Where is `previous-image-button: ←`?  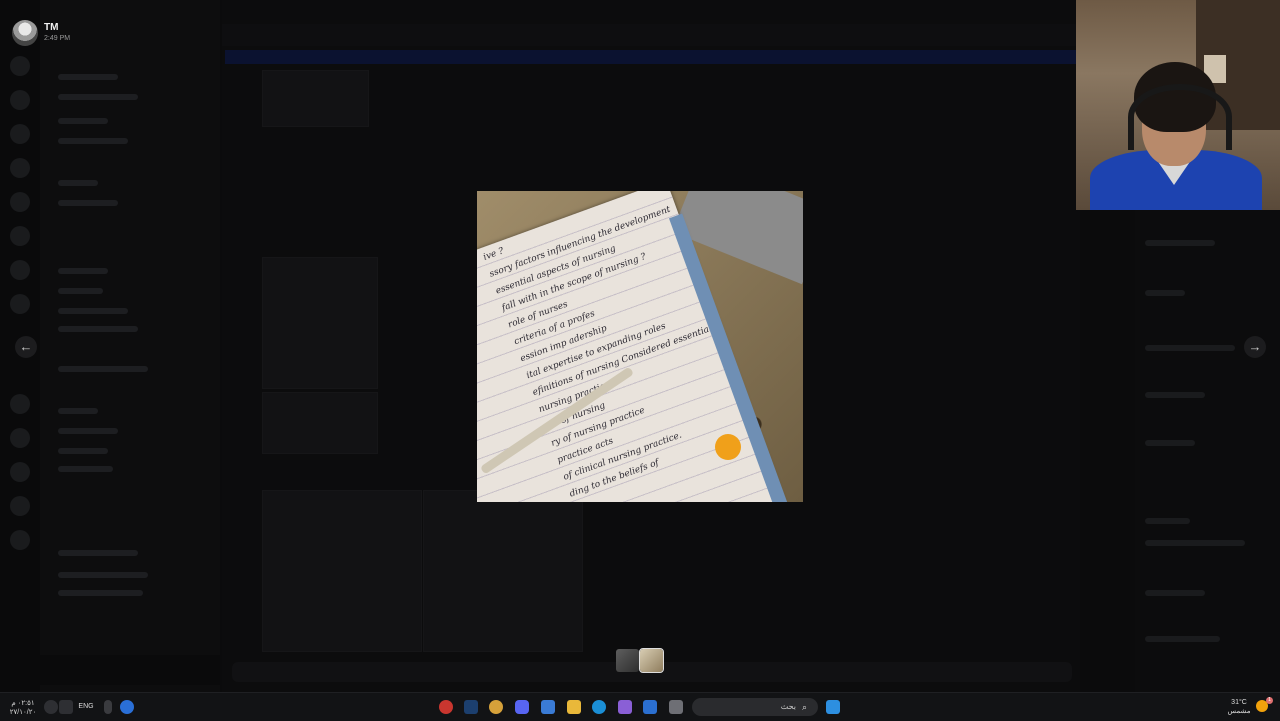 previous-image-button: ← is located at coordinates (26, 347).